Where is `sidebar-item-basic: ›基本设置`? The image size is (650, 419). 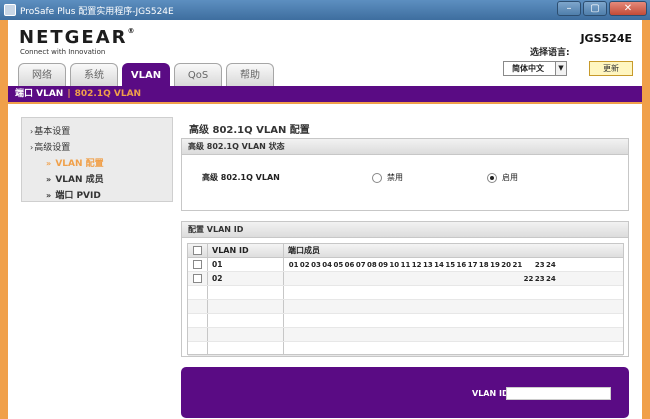
sidebar-item-basic: ›基本设置 is located at coordinates (97, 132).